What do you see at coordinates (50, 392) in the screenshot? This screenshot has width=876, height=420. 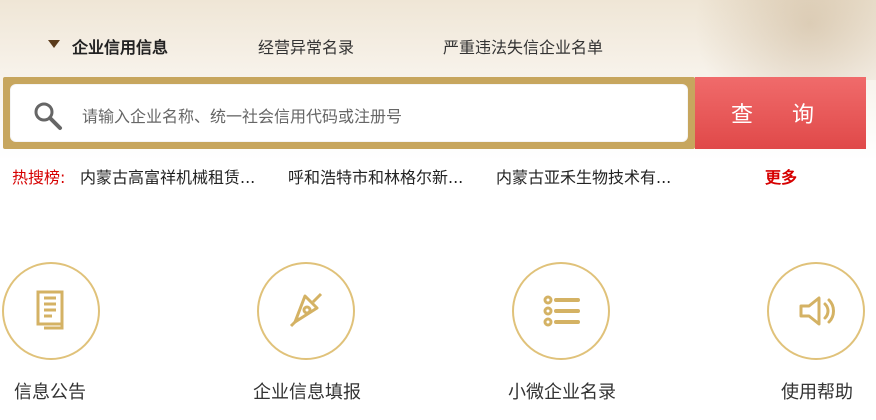 I see `feature-label: 信息公告` at bounding box center [50, 392].